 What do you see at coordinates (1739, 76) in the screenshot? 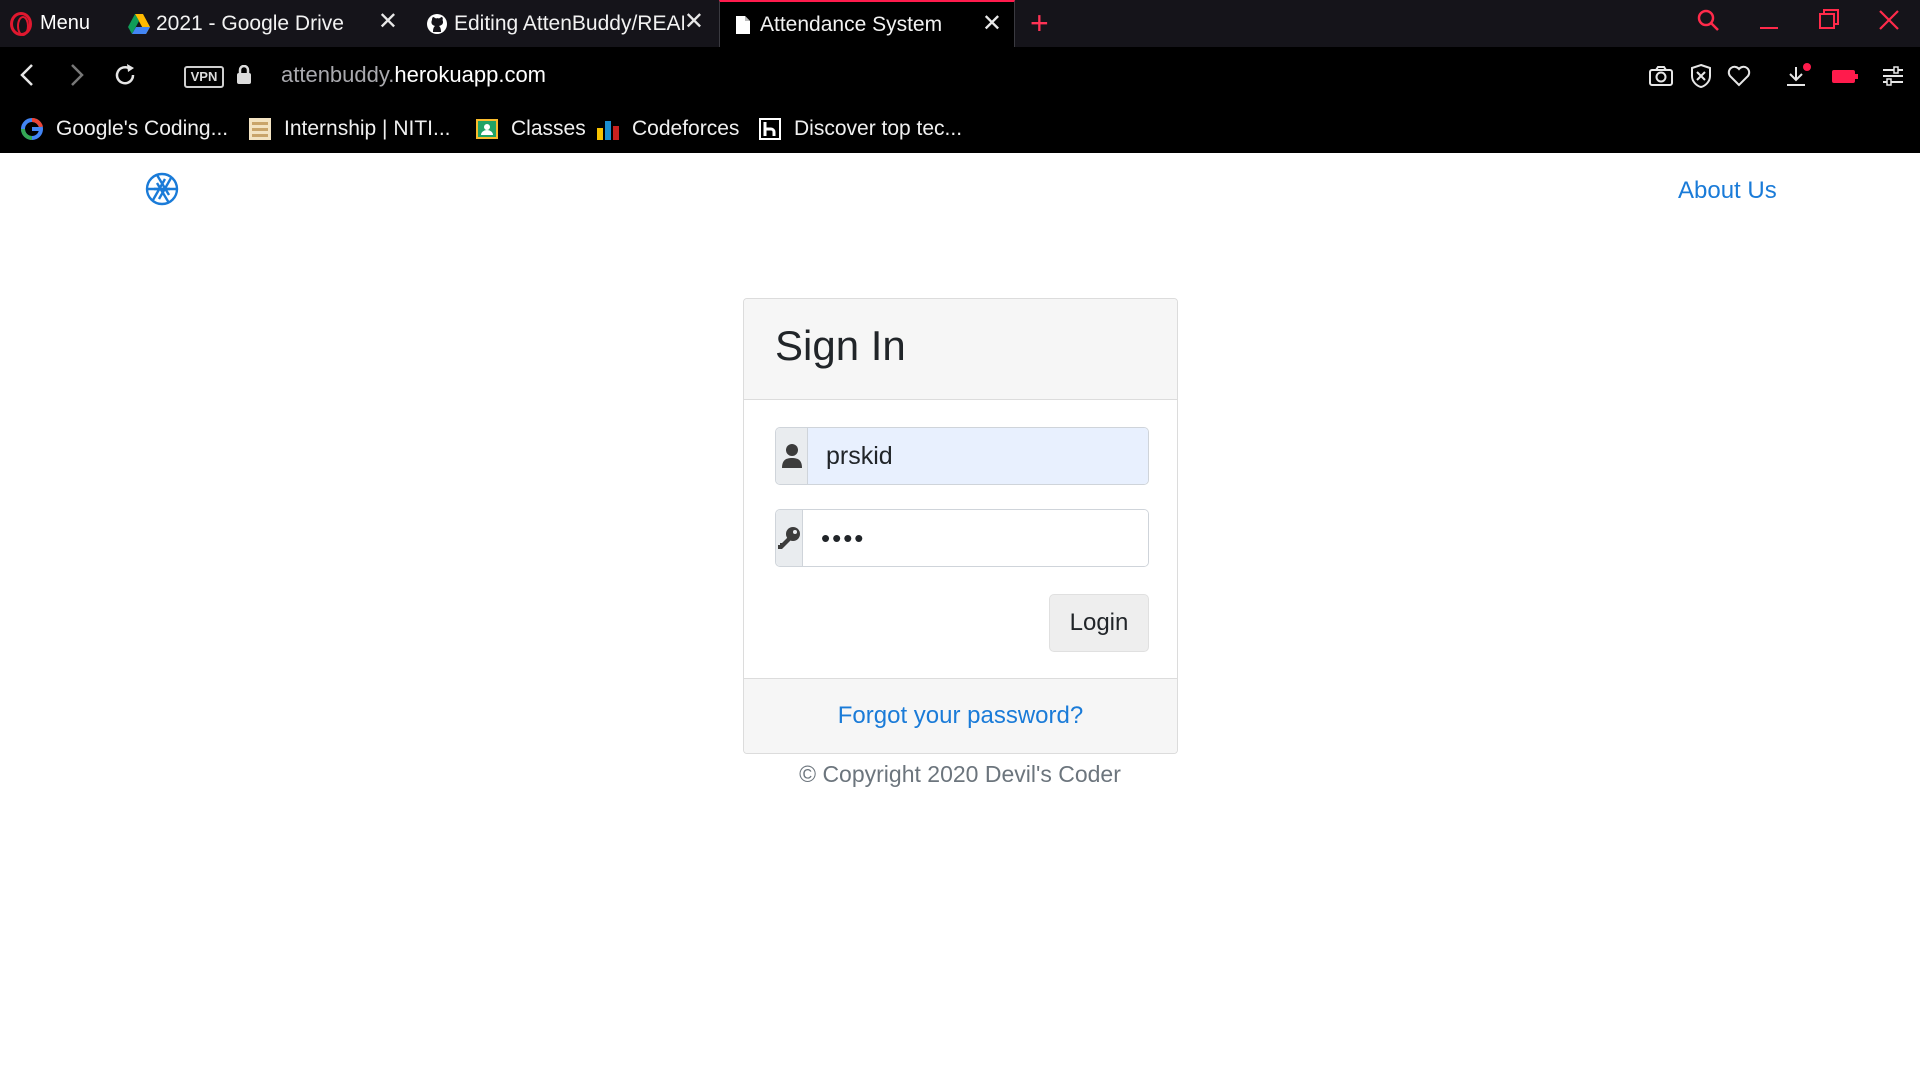
I see `heart-icon` at bounding box center [1739, 76].